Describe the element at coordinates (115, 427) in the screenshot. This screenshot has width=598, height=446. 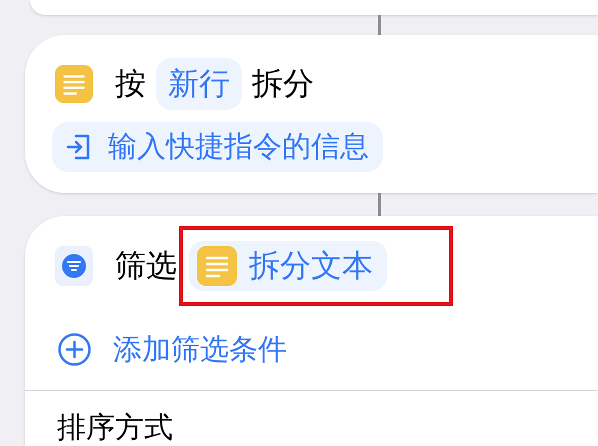
I see `sort-label: 排序方式` at that location.